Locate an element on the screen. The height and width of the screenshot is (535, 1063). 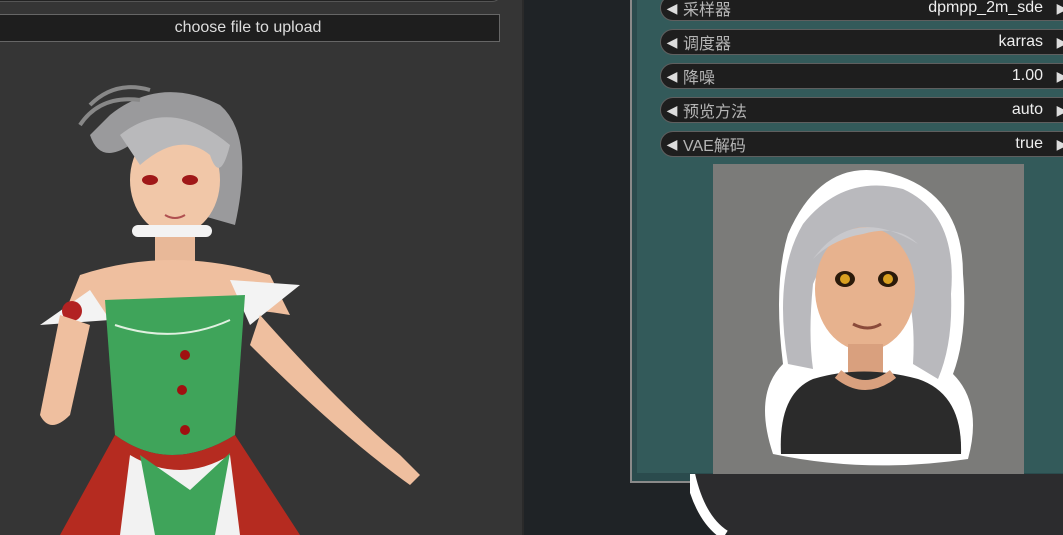
upload-button: choose file to upload is located at coordinates (250, 28).